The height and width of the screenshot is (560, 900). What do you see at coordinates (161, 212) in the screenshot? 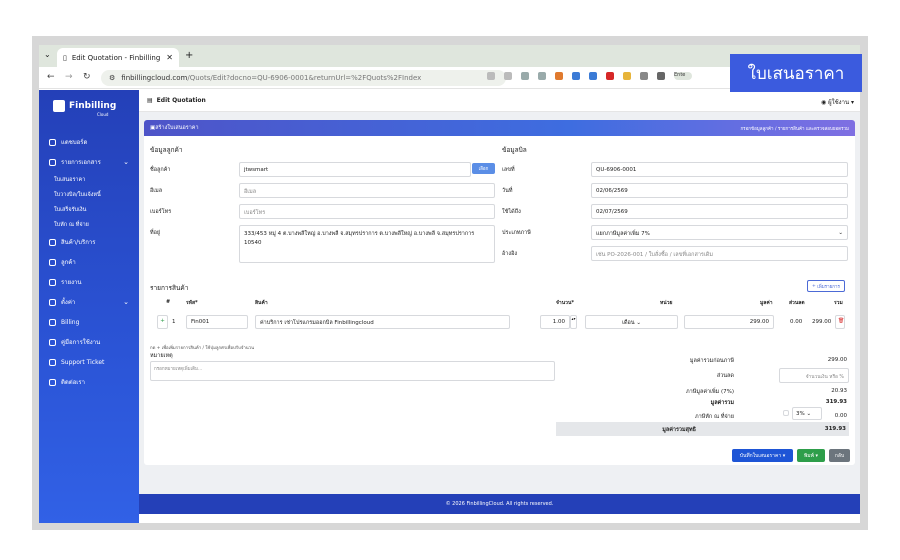
I see `phone-label: เบอร์โทร` at bounding box center [161, 212].